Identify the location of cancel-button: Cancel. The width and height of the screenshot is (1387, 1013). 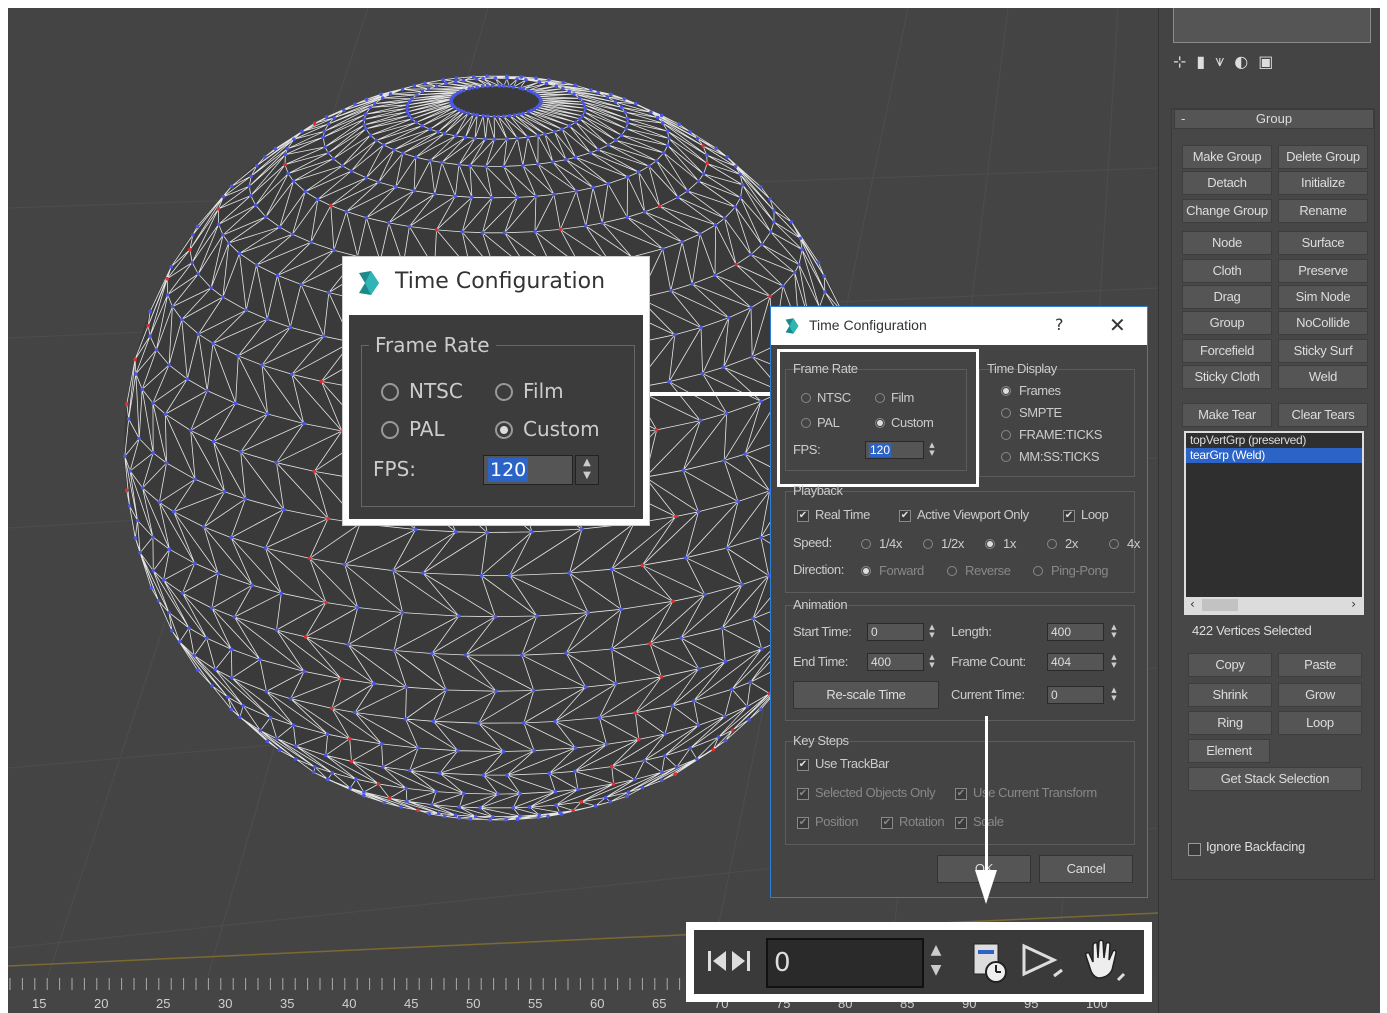
(1086, 869).